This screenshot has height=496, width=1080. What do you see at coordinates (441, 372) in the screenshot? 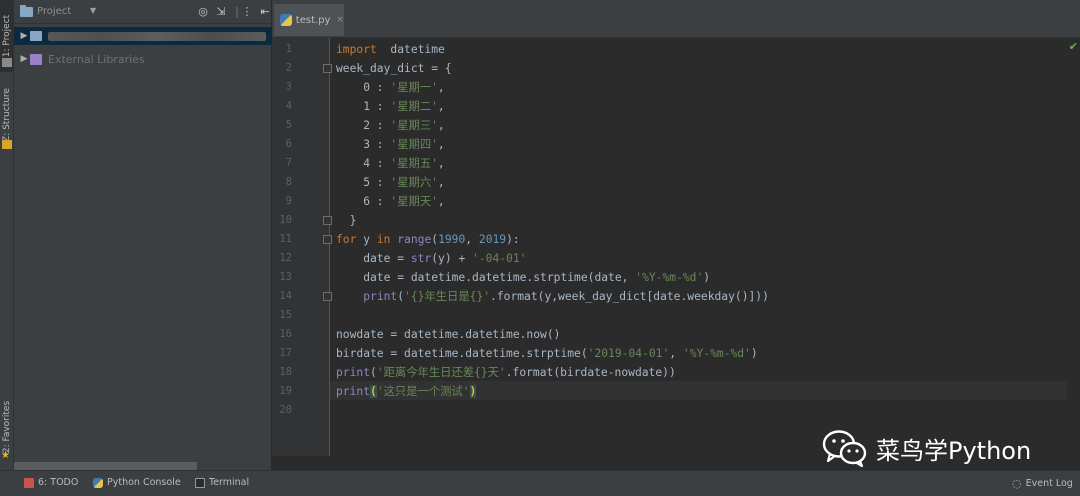
I see `code-token: '距离今年生日还差{}天'` at bounding box center [441, 372].